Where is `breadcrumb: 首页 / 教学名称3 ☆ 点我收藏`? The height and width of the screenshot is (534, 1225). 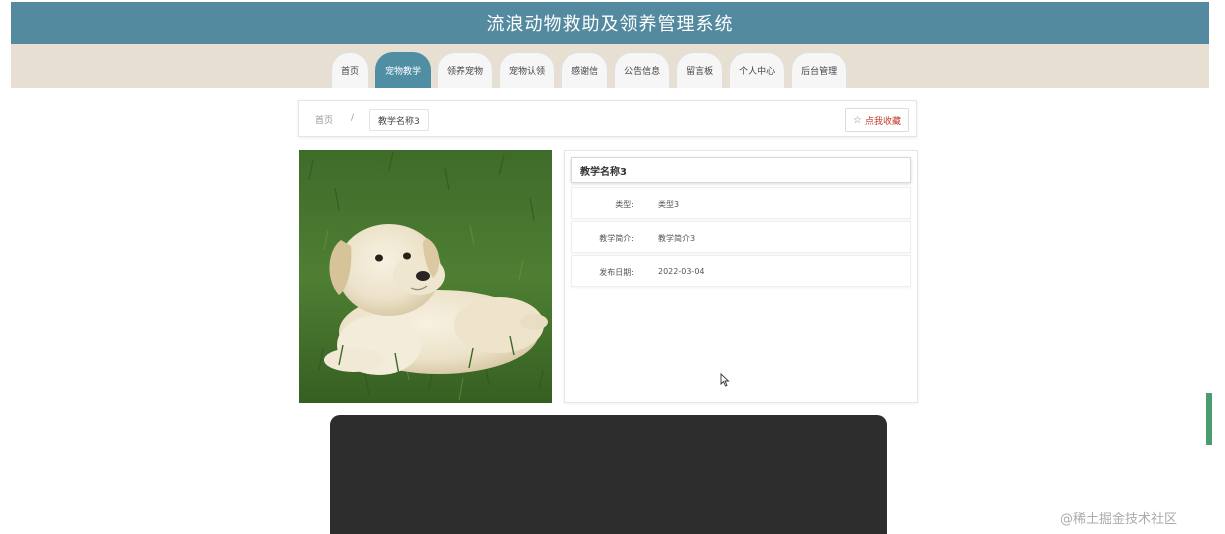
breadcrumb: 首页 / 教学名称3 ☆ 点我收藏 is located at coordinates (607, 118).